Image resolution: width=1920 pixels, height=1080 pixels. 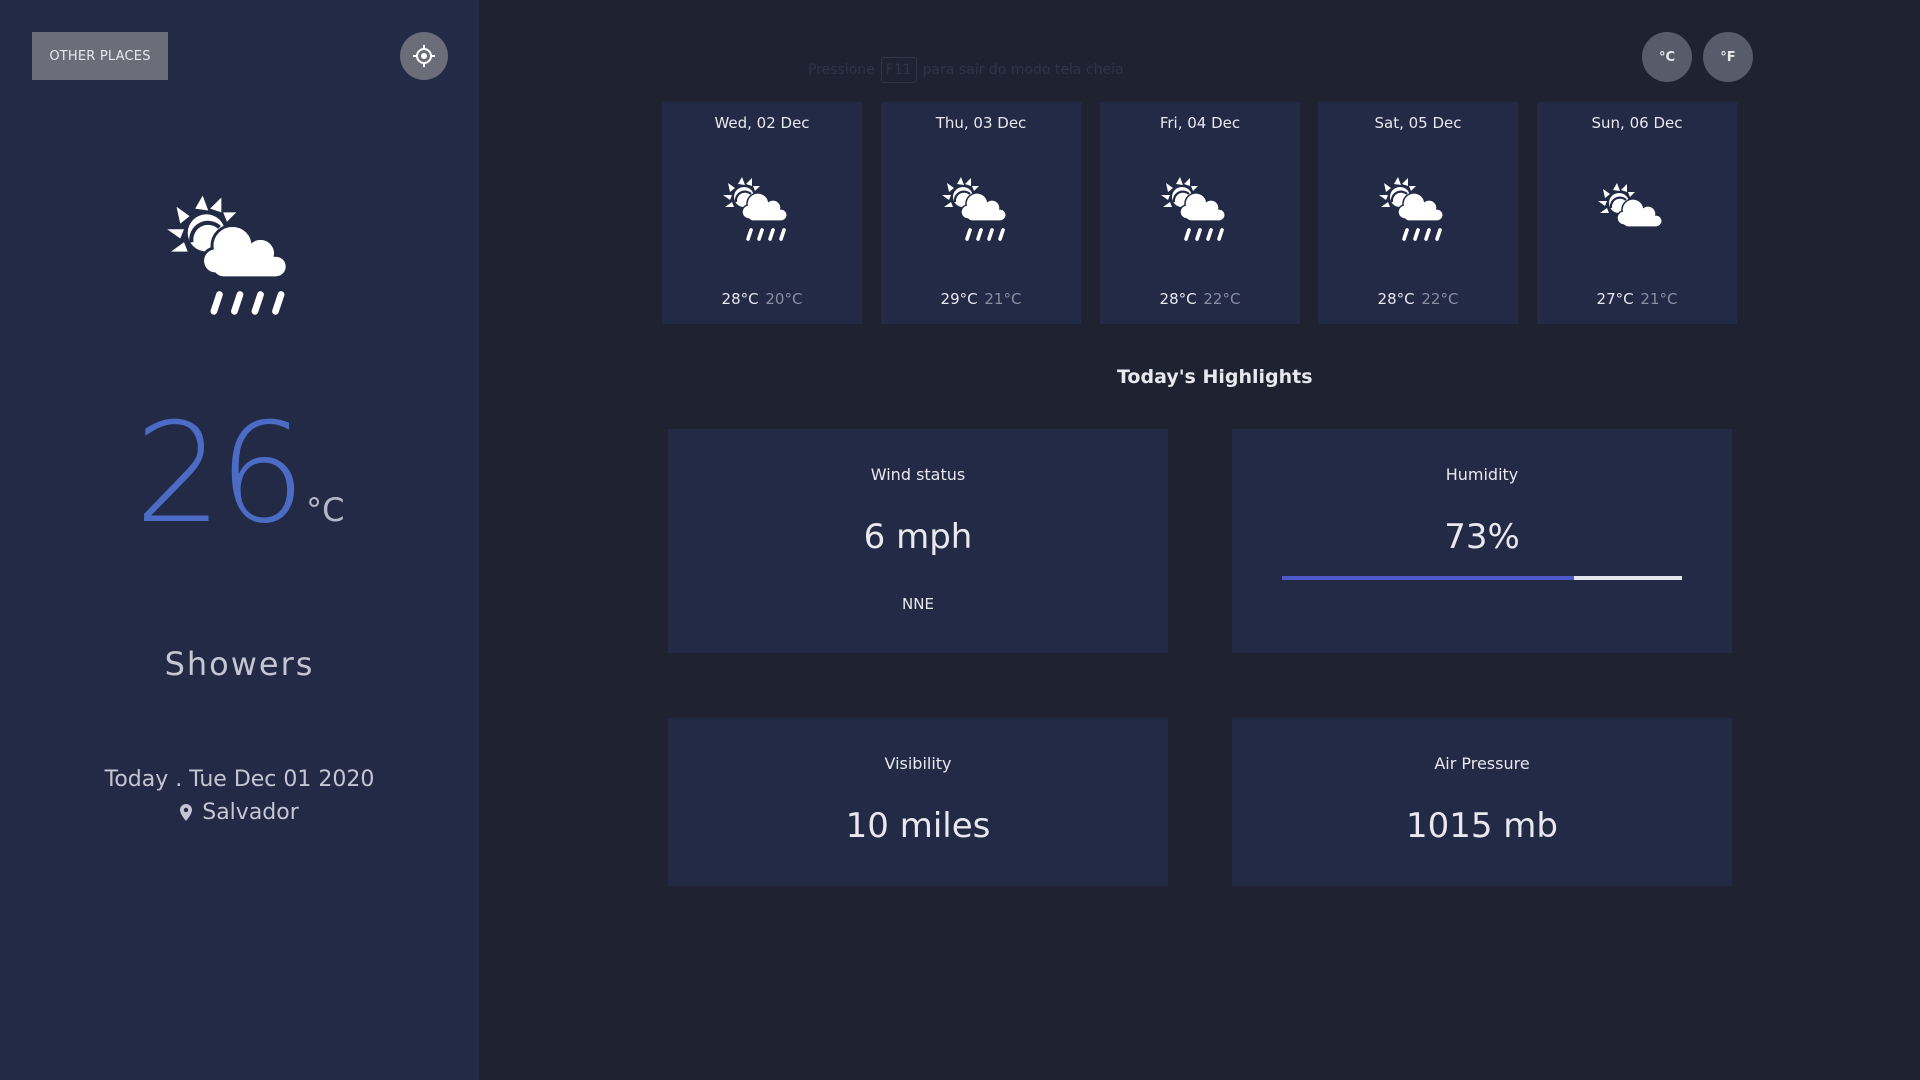 I want to click on forecast-temps: 29°C 21°C, so click(x=981, y=299).